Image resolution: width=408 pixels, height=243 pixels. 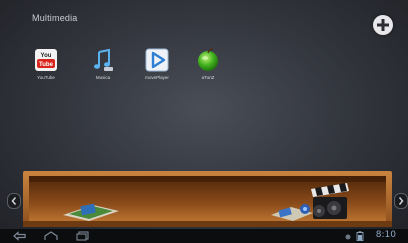 What do you see at coordinates (46, 56) in the screenshot?
I see `youtube-logo-line1: You` at bounding box center [46, 56].